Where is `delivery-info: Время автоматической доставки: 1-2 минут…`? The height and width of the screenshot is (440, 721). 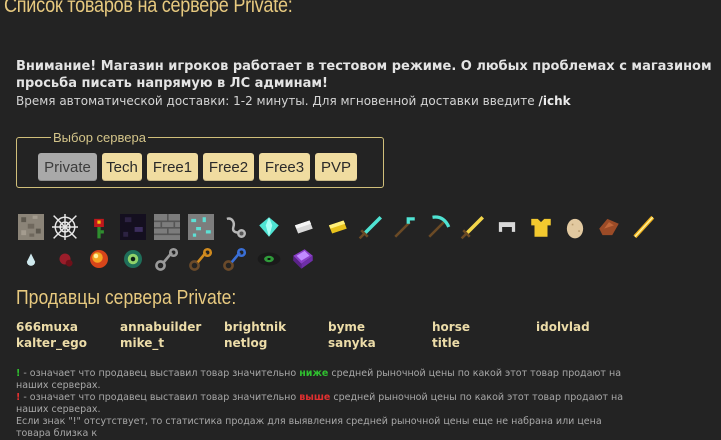
delivery-info: Время автоматической доставки: 1-2 минут… is located at coordinates (366, 101).